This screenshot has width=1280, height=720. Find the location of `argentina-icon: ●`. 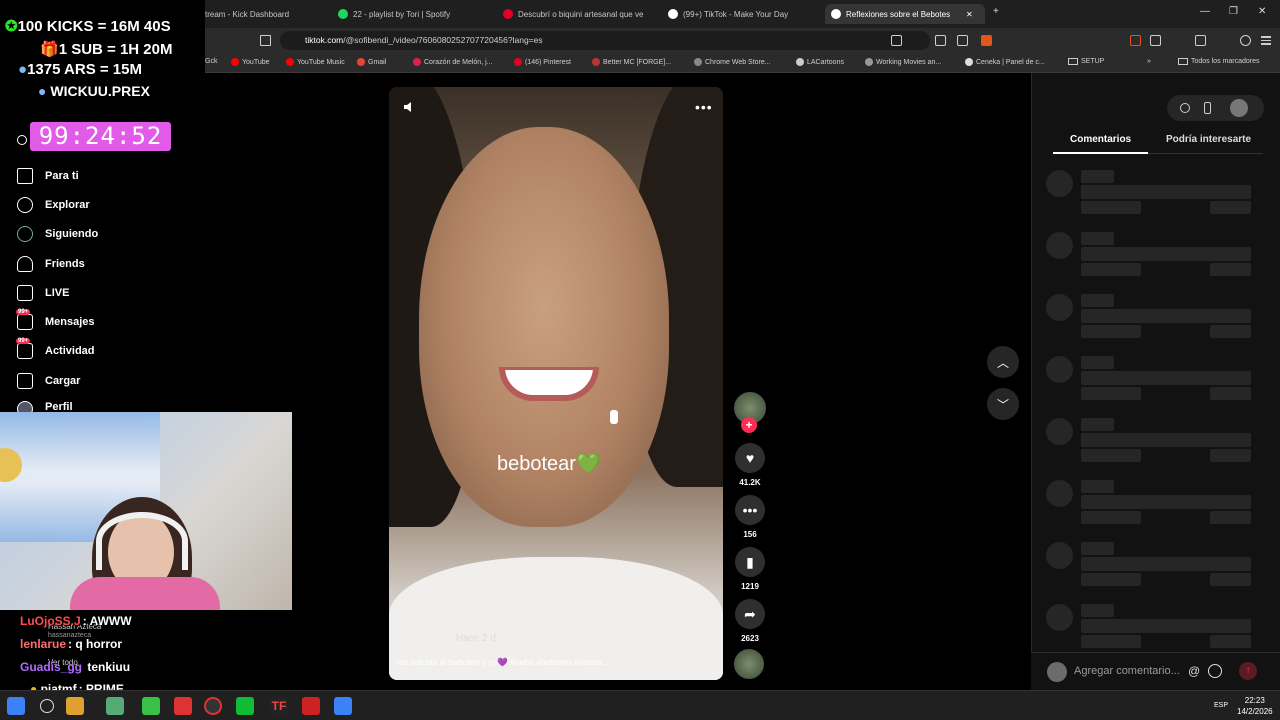

argentina-icon: ● is located at coordinates (23, 69).